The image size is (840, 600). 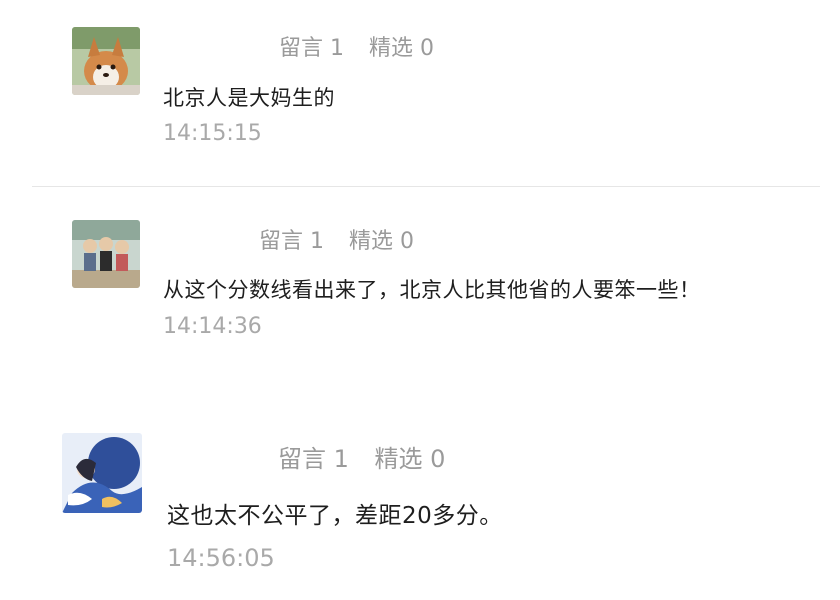 I want to click on comment-timestamp: 14:56:05, so click(x=221, y=558).